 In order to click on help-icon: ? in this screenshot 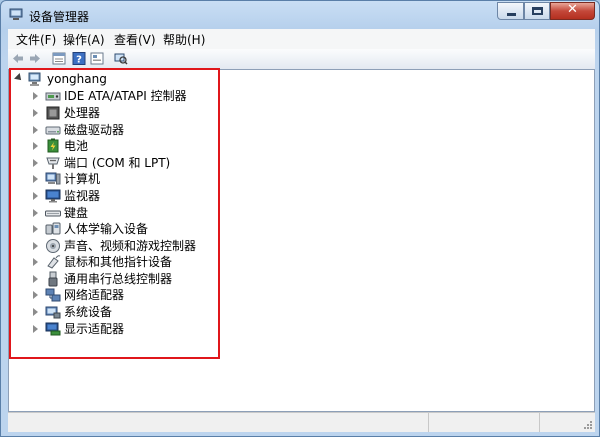, I will do `click(79, 58)`.